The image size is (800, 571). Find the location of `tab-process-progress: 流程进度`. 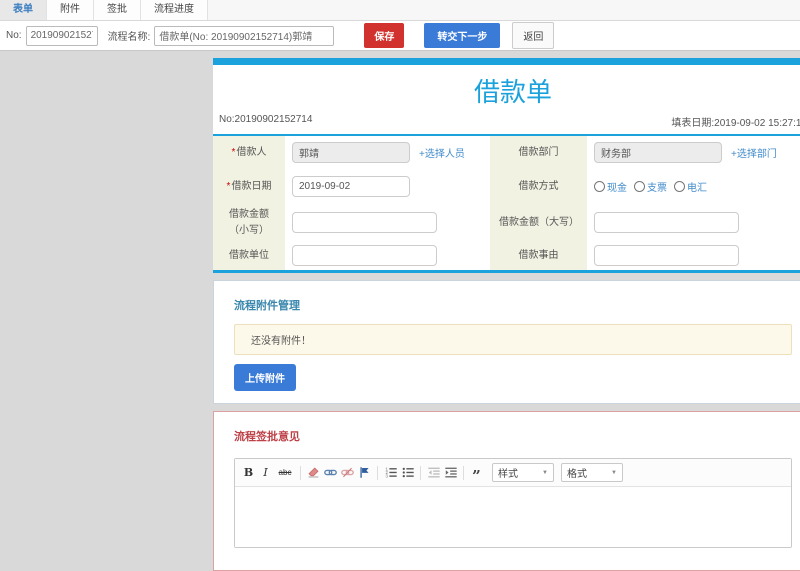

tab-process-progress: 流程进度 is located at coordinates (174, 10).